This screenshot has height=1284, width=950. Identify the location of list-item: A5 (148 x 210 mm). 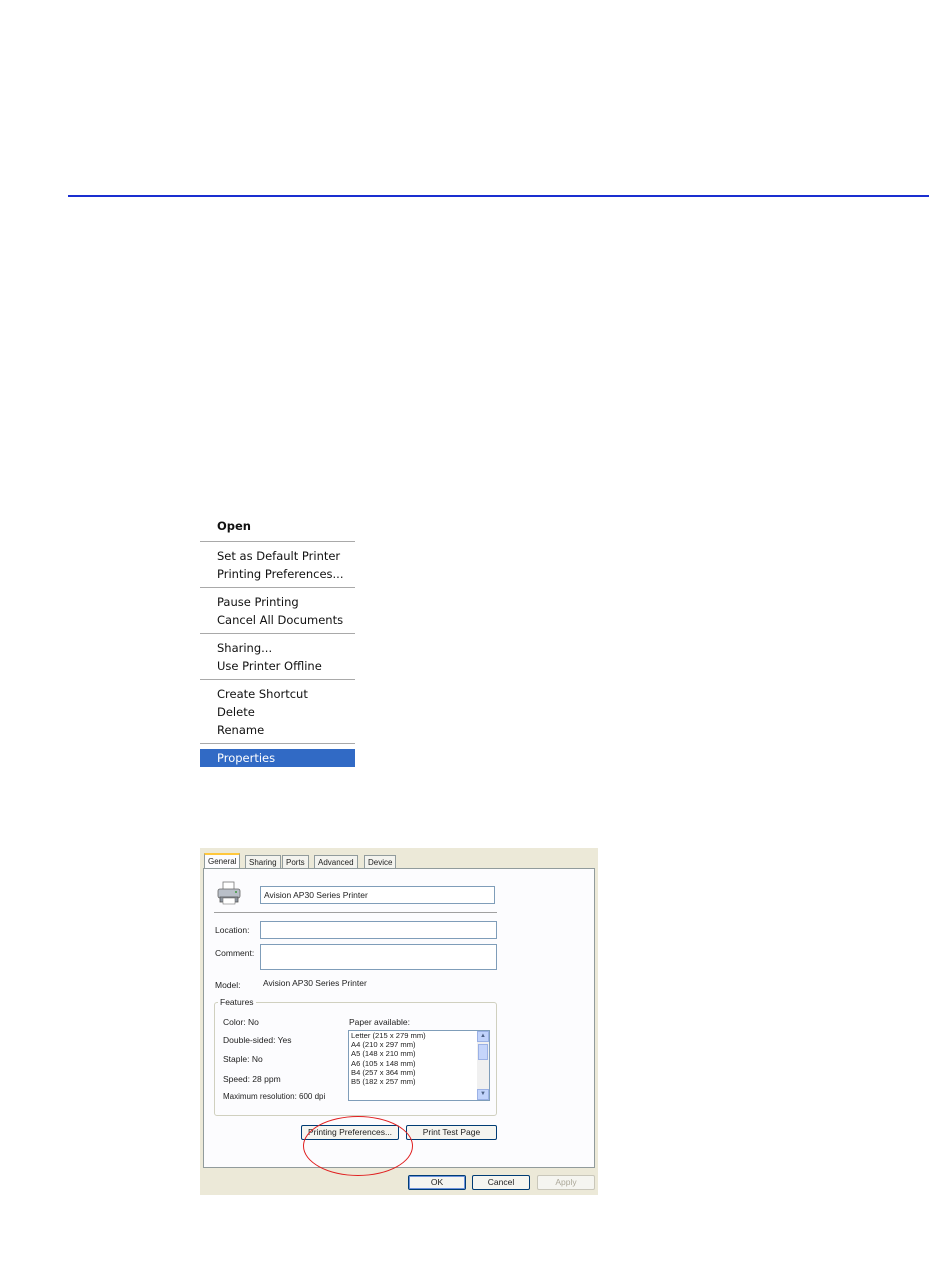
(419, 1053).